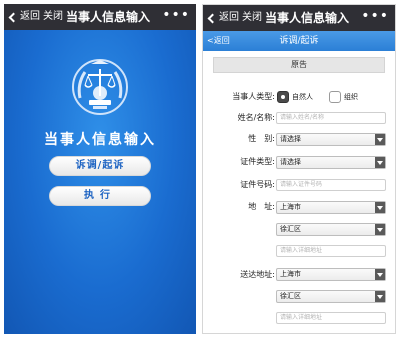  Describe the element at coordinates (100, 166) in the screenshot. I see `complaint-button: 诉调/起诉` at that location.